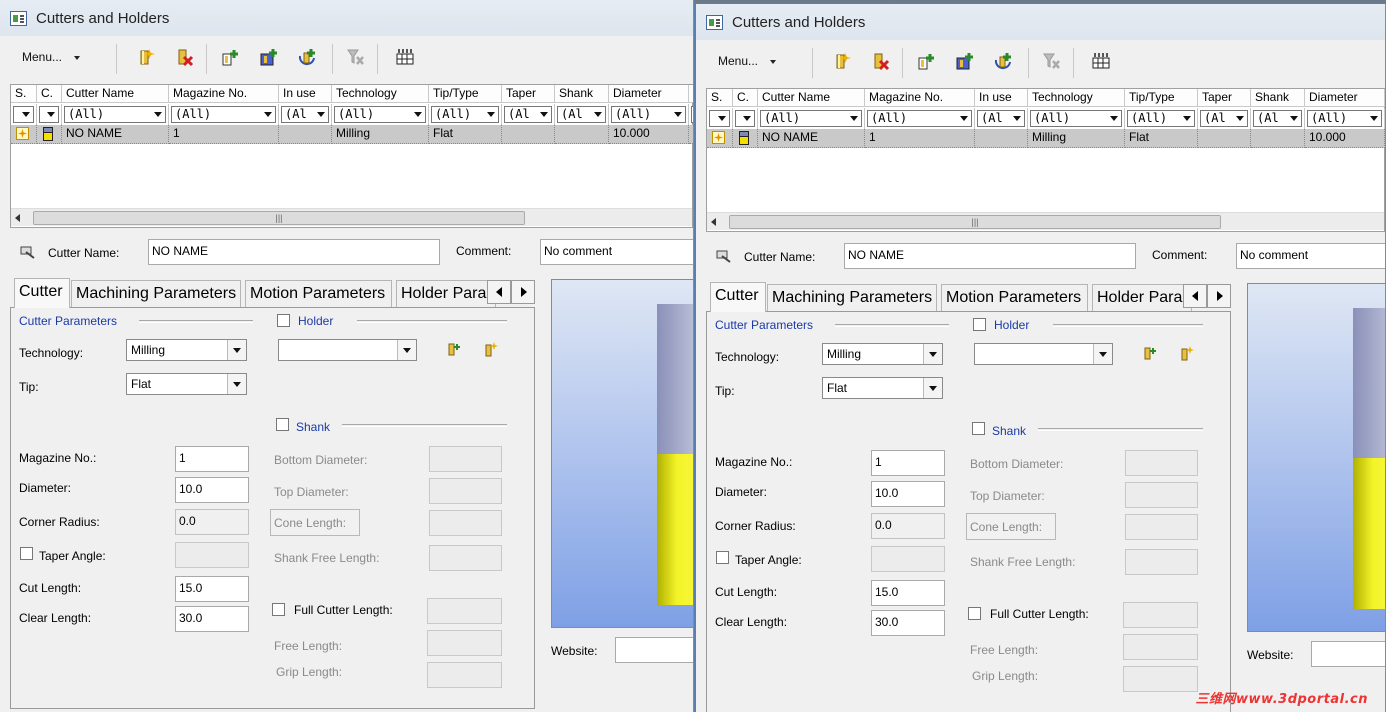 The width and height of the screenshot is (1386, 712). Describe the element at coordinates (908, 593) in the screenshot. I see `cut-length-input: 15.0` at that location.